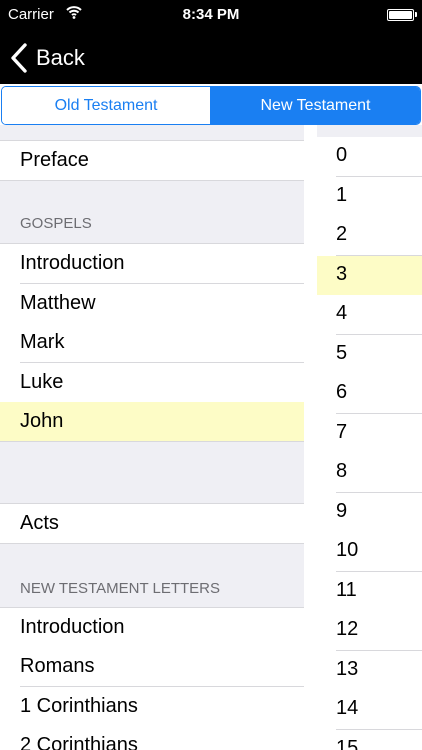 The image size is (422, 750). What do you see at coordinates (152, 161) in the screenshot?
I see `list-item-preface: Preface` at bounding box center [152, 161].